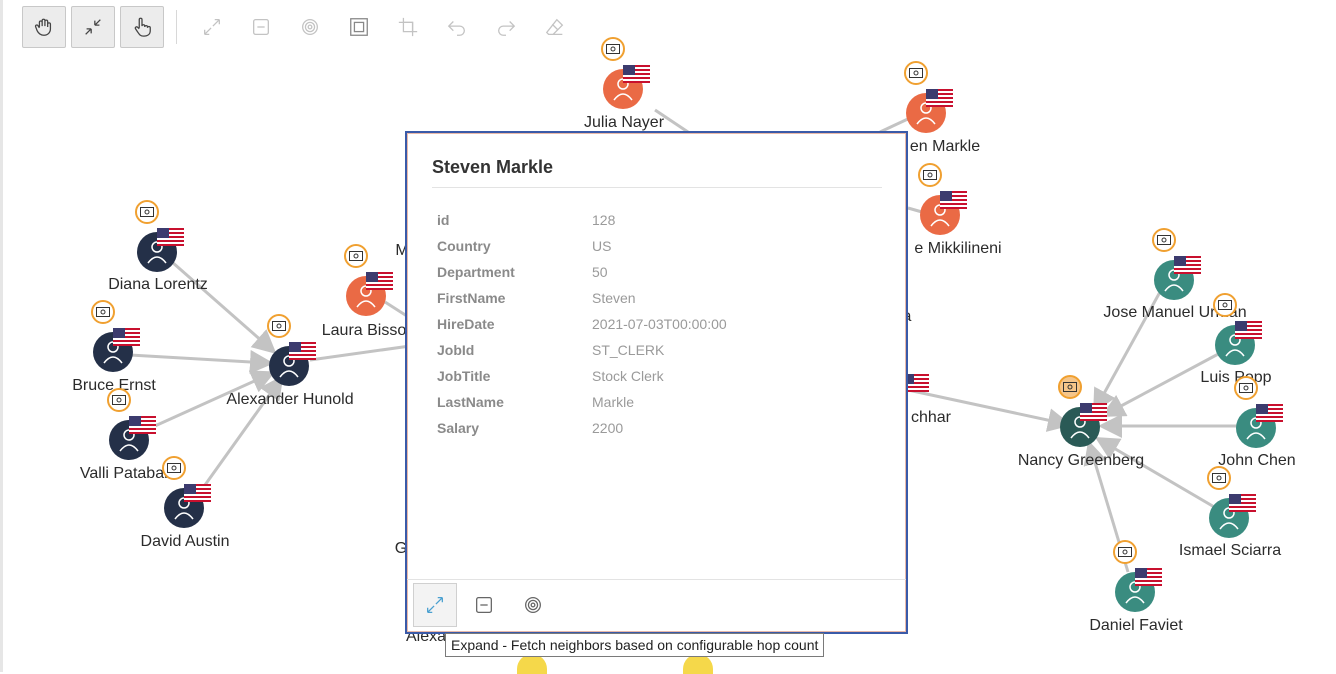 The height and width of the screenshot is (674, 1336). What do you see at coordinates (493, 167) in the screenshot?
I see `popup-title: Steven Markle` at bounding box center [493, 167].